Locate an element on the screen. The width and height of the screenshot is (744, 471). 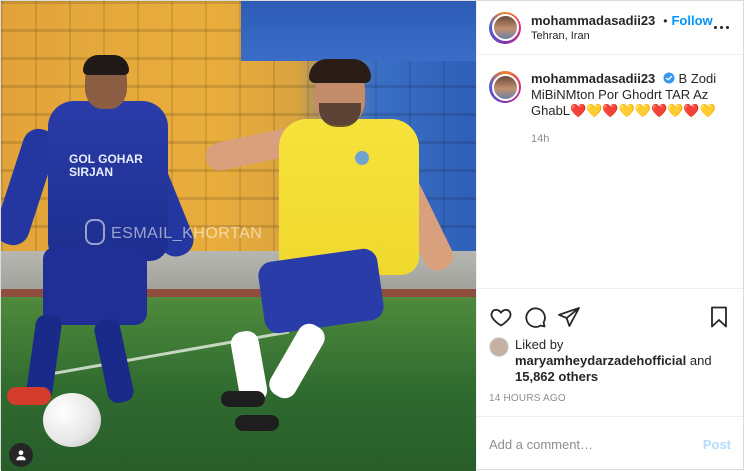
avatar is located at coordinates (505, 27).